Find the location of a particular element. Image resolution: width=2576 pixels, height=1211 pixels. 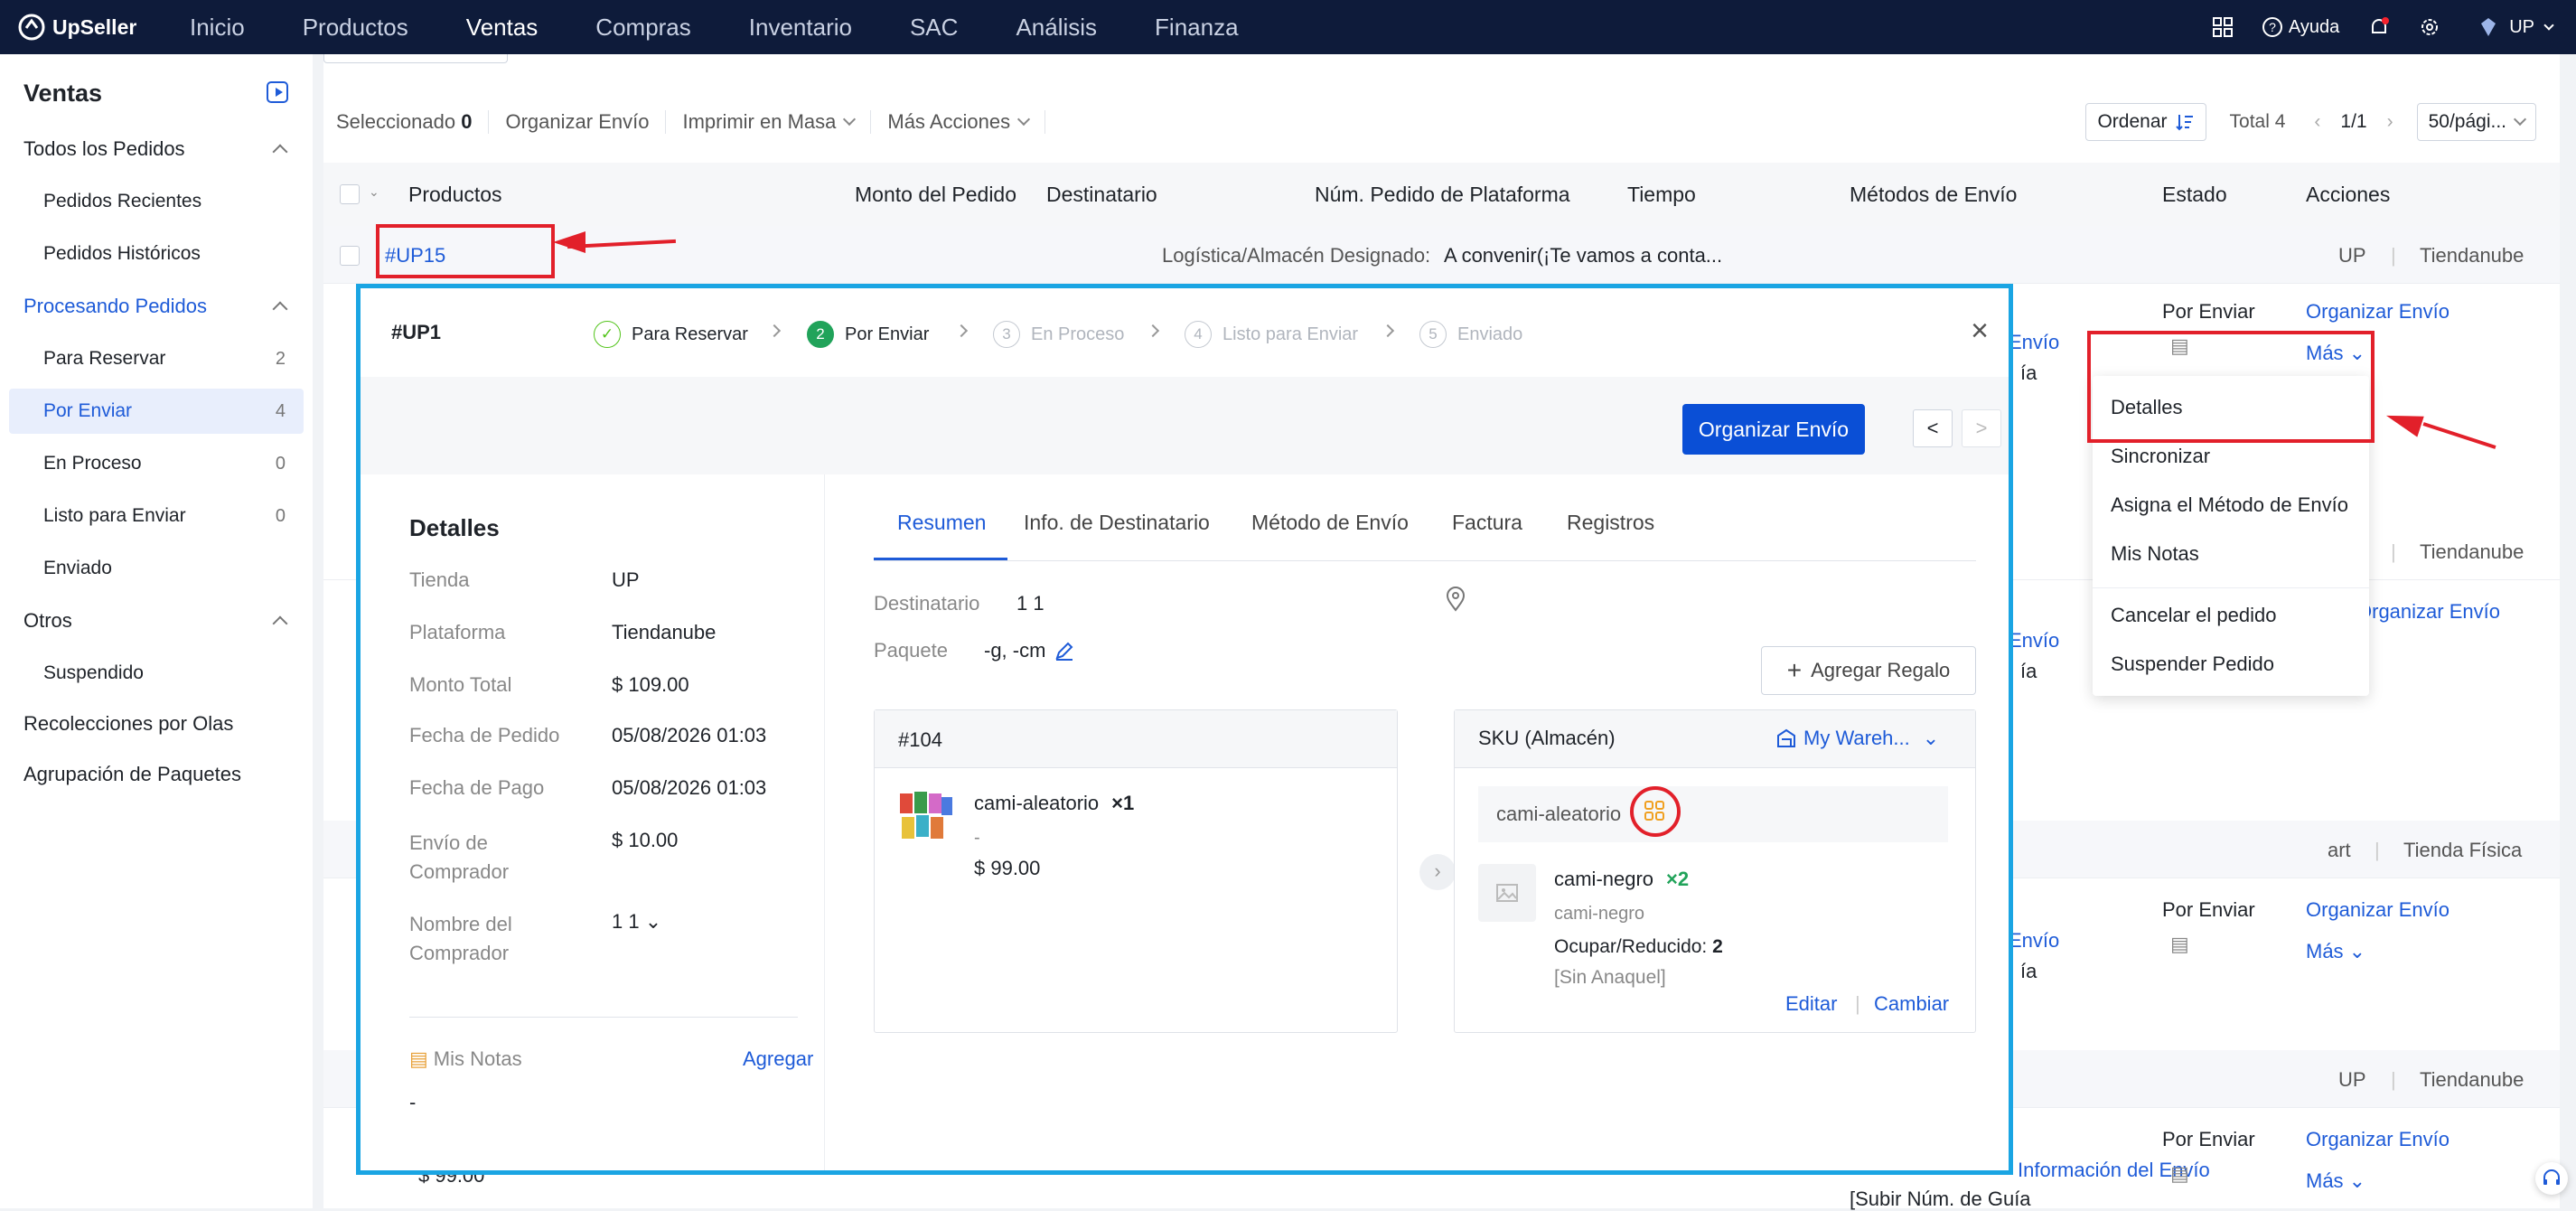

menu-item-sincronizar: Sincronizar is located at coordinates (2160, 456).